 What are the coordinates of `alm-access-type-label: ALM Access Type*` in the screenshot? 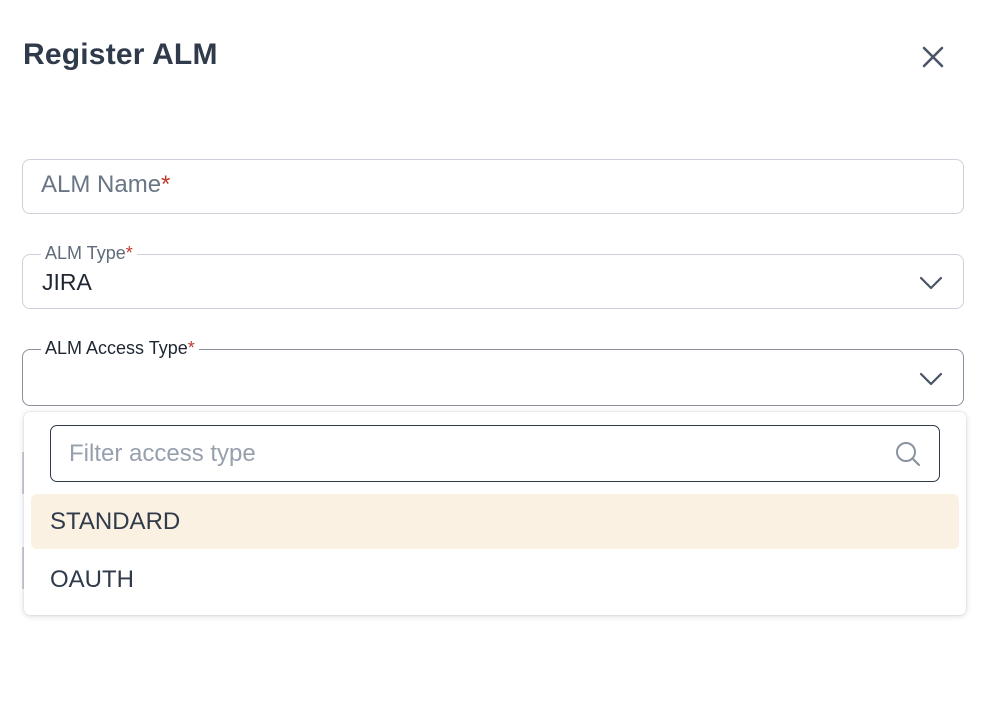 It's located at (120, 348).